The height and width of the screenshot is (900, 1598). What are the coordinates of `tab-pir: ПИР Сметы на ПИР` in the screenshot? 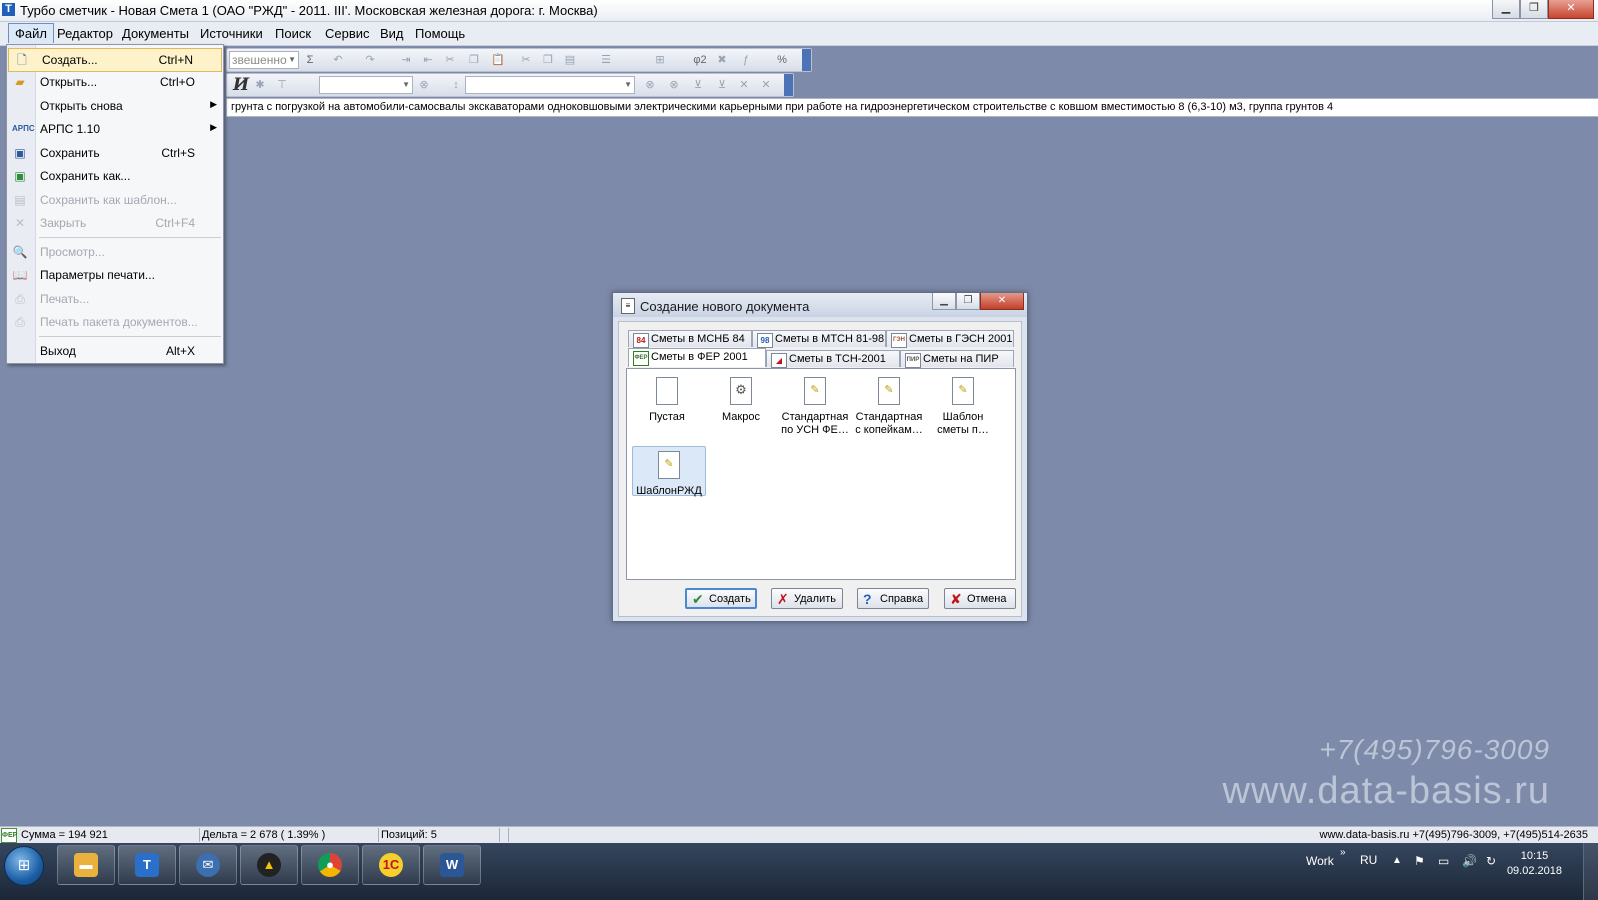 It's located at (957, 359).